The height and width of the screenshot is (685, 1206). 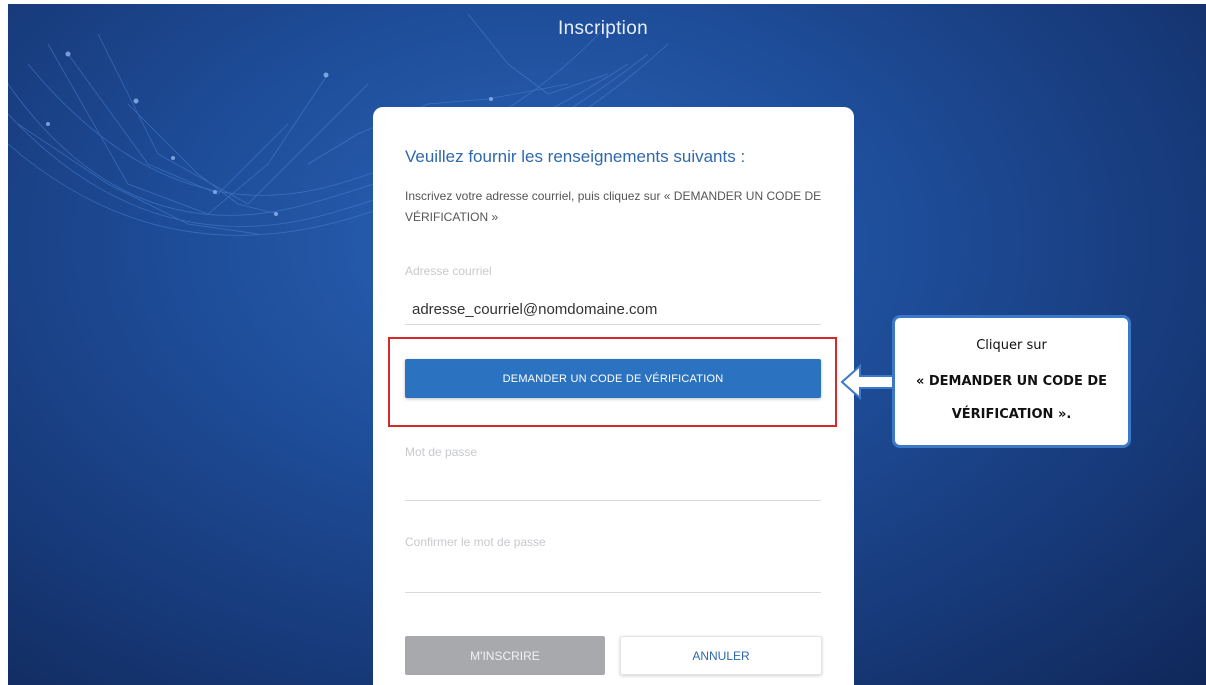 What do you see at coordinates (721, 655) in the screenshot?
I see `cancel-button: ANNULER` at bounding box center [721, 655].